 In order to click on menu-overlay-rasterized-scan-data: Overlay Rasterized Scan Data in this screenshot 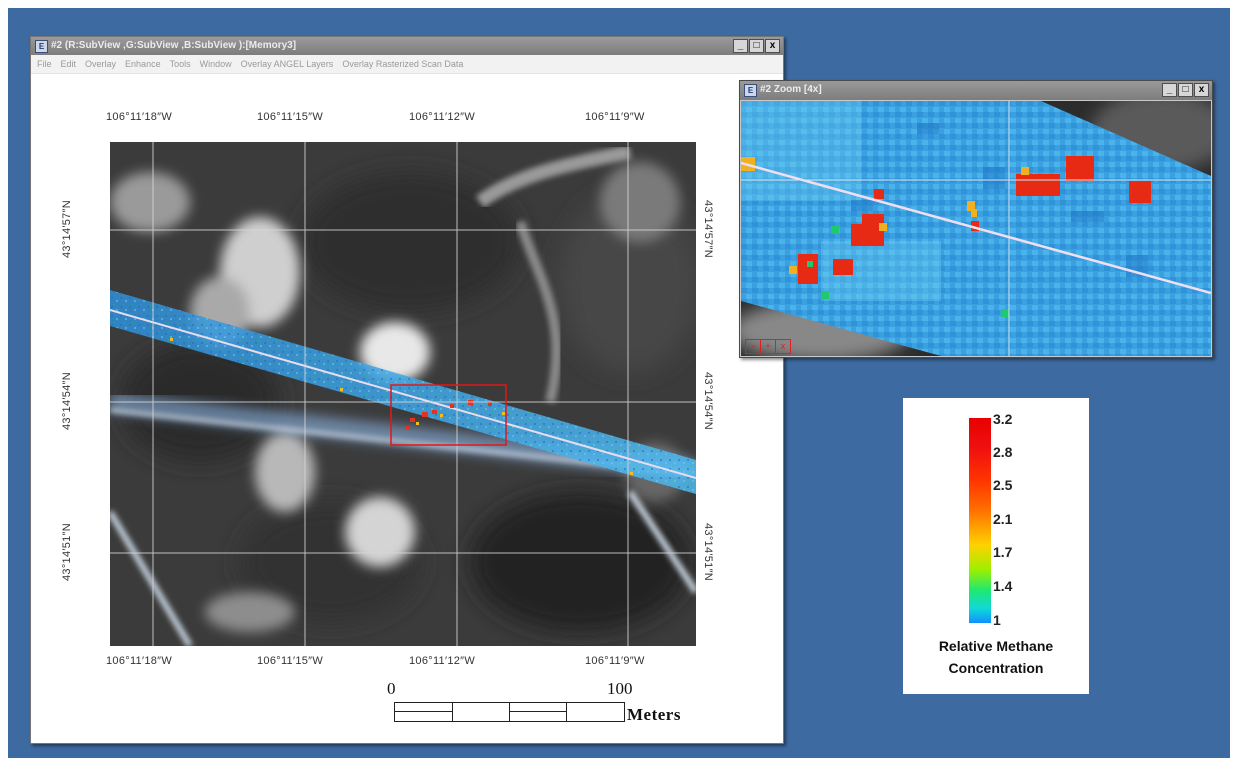, I will do `click(402, 64)`.